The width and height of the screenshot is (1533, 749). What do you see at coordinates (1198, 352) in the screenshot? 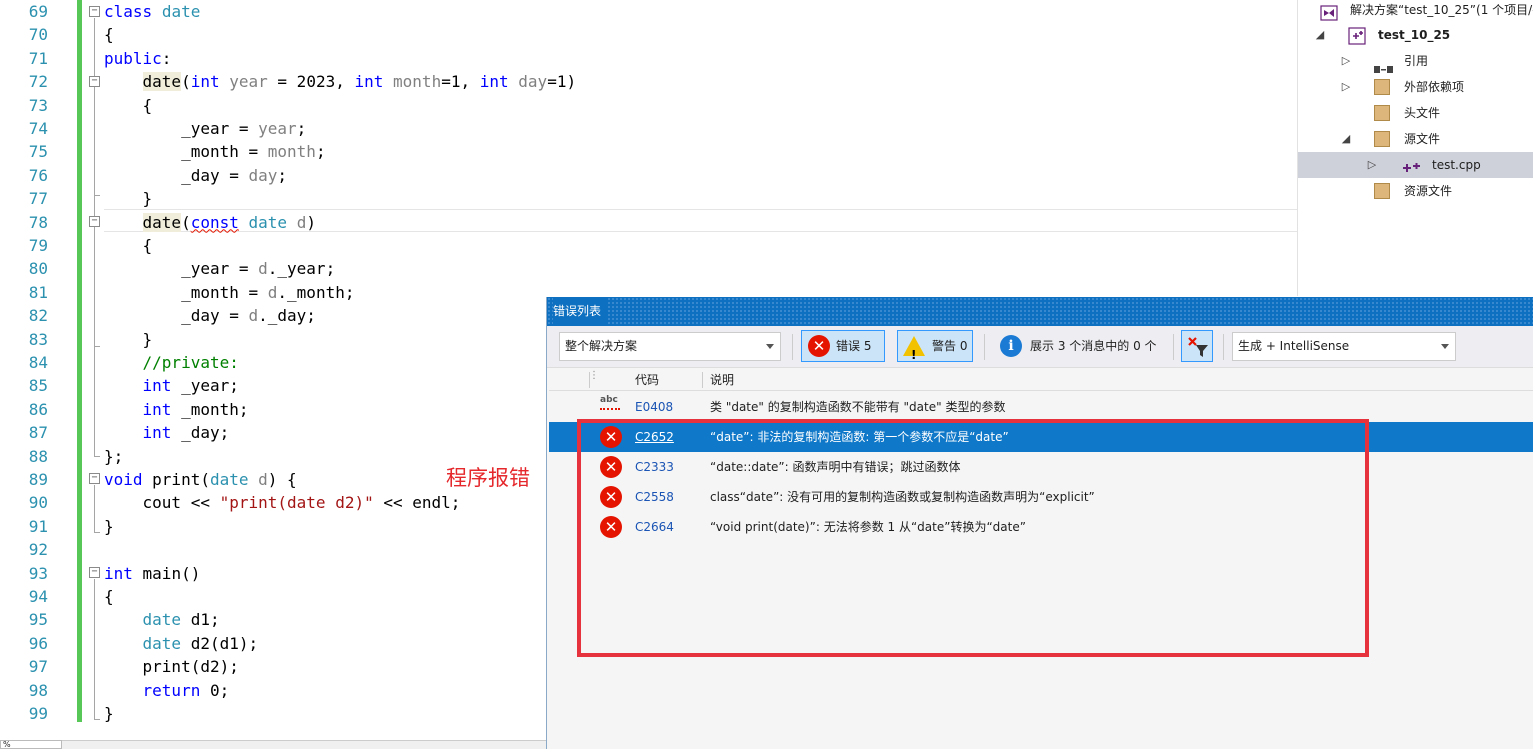
I see `filter-funnel-icon` at bounding box center [1198, 352].